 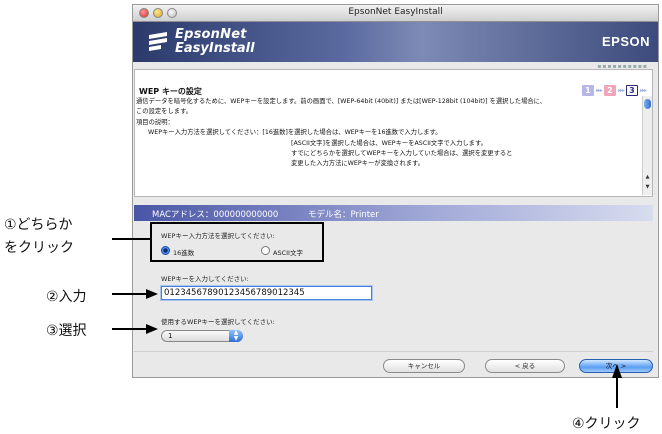 What do you see at coordinates (211, 34) in the screenshot?
I see `brand-name-line1: EpsonNet` at bounding box center [211, 34].